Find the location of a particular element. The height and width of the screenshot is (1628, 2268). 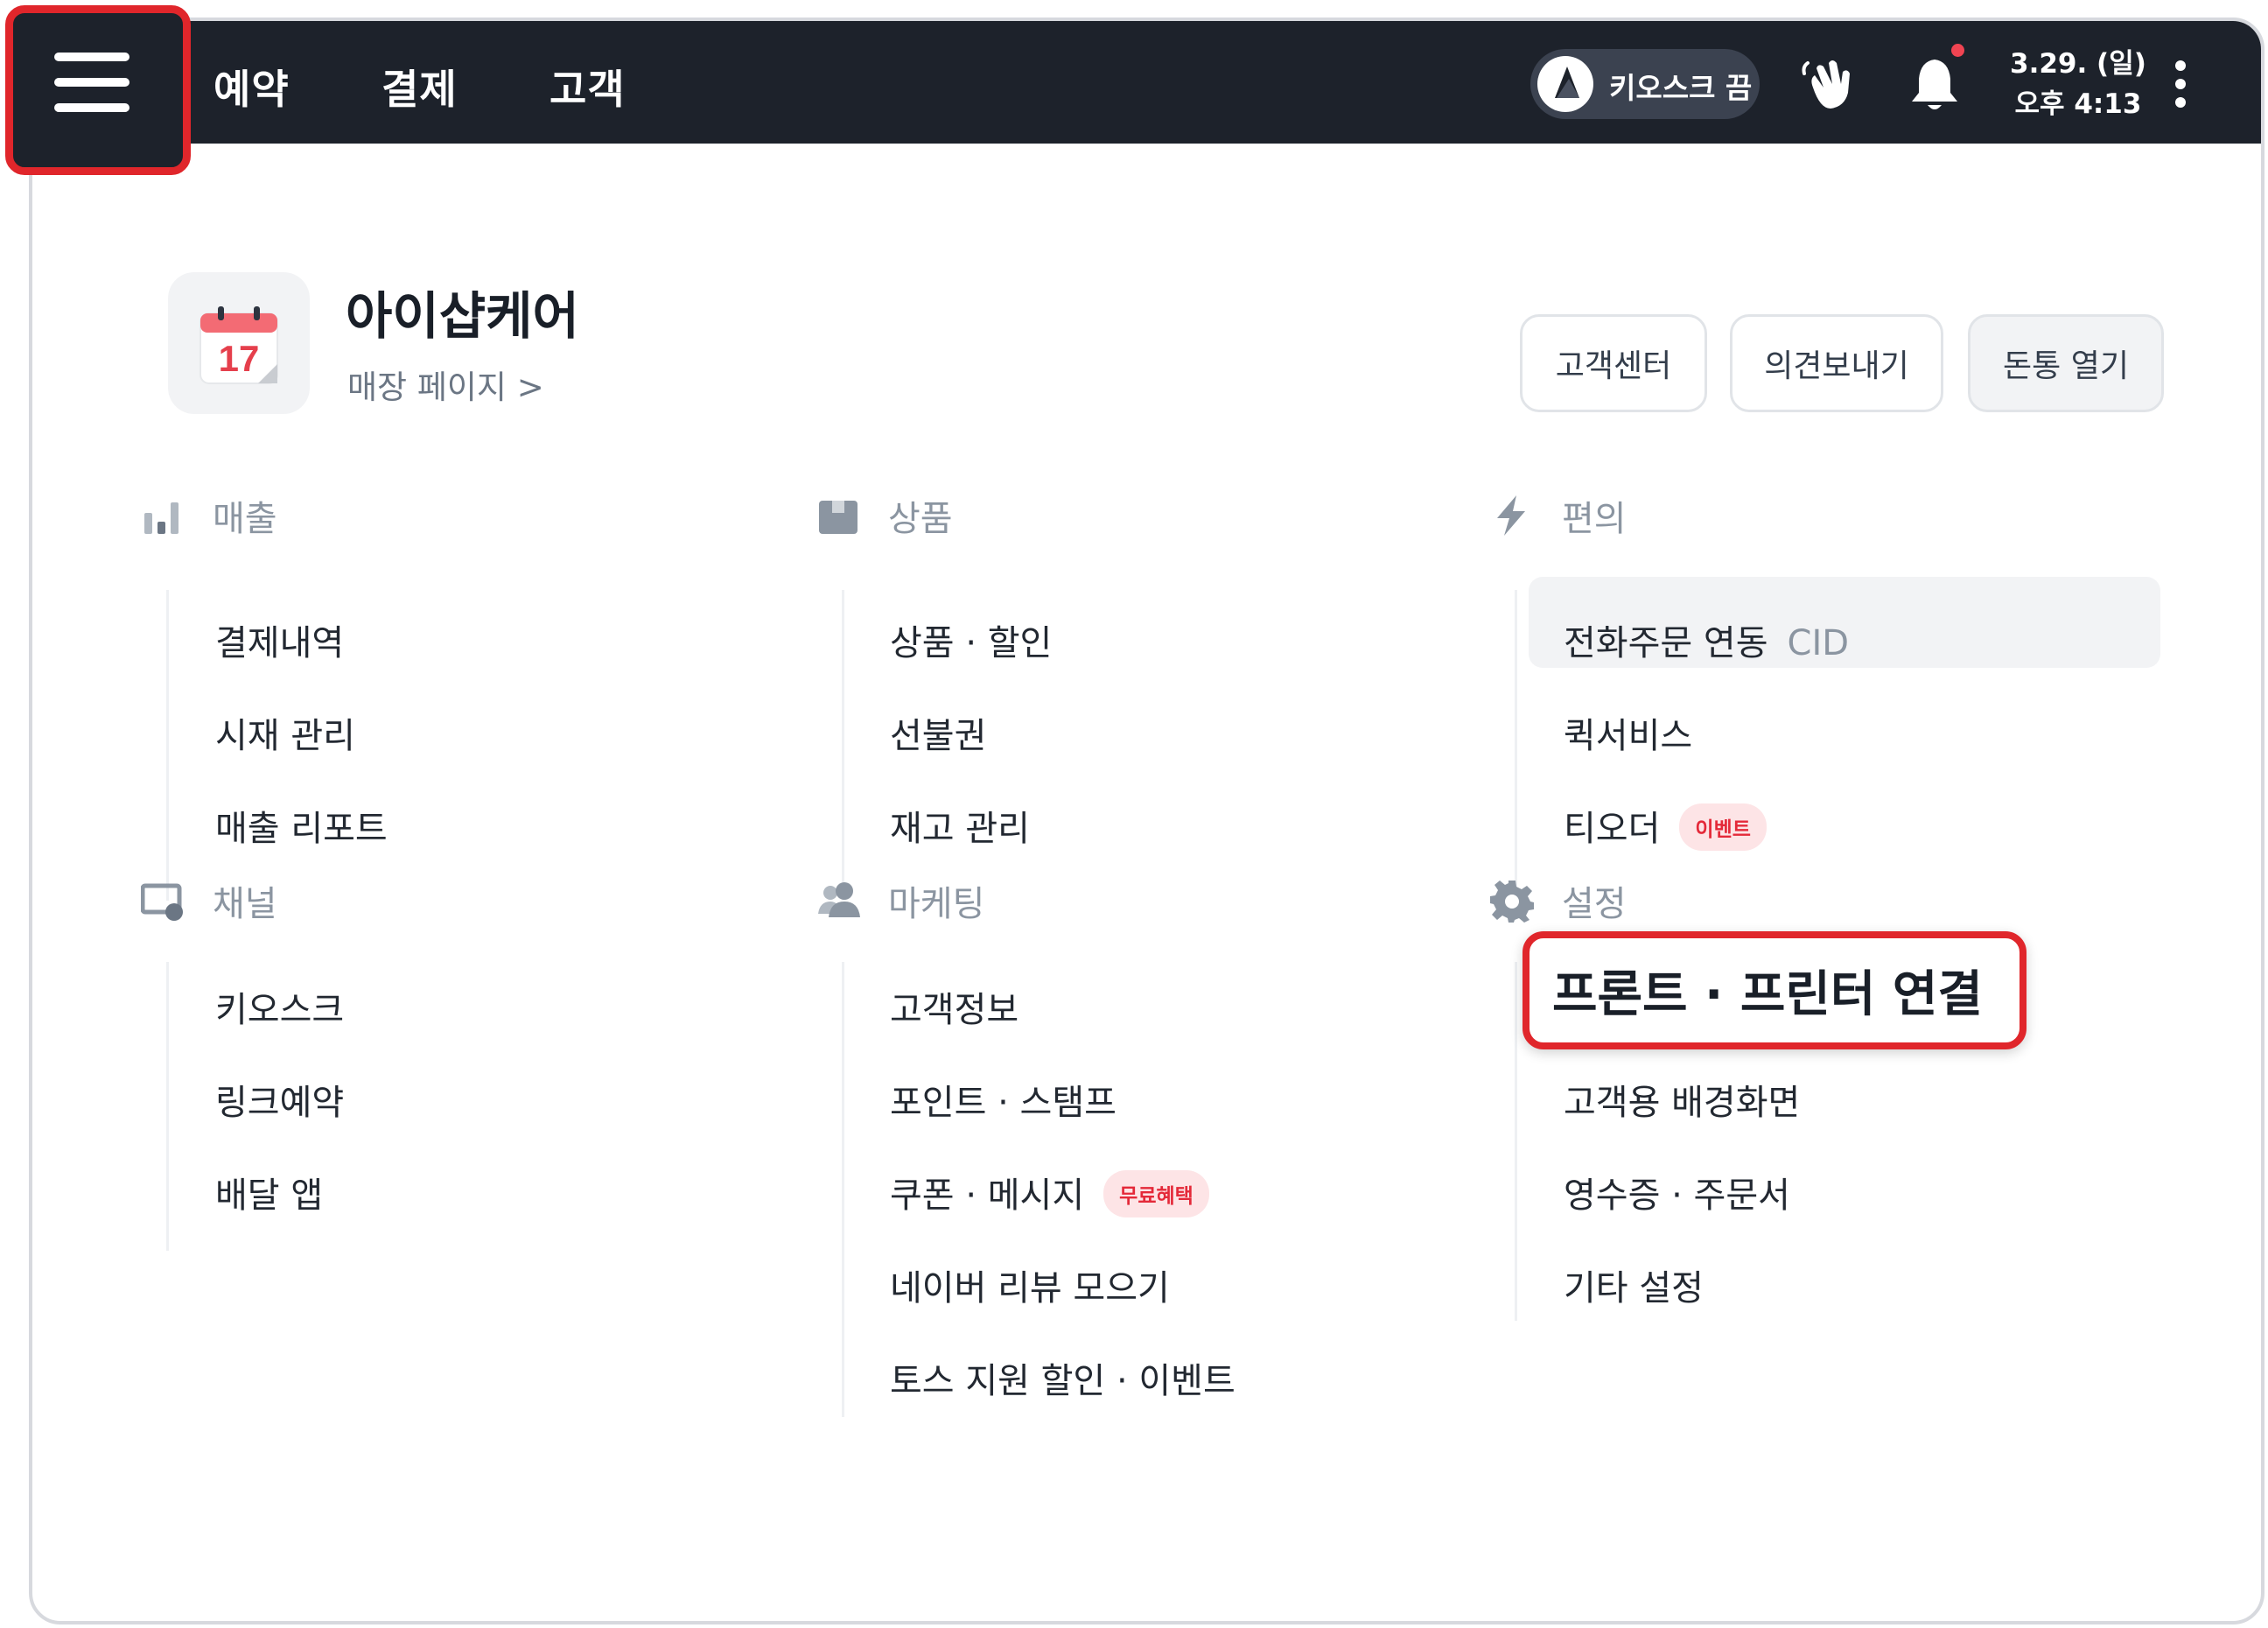

section-settings-title: 설정 is located at coordinates (1594, 904).